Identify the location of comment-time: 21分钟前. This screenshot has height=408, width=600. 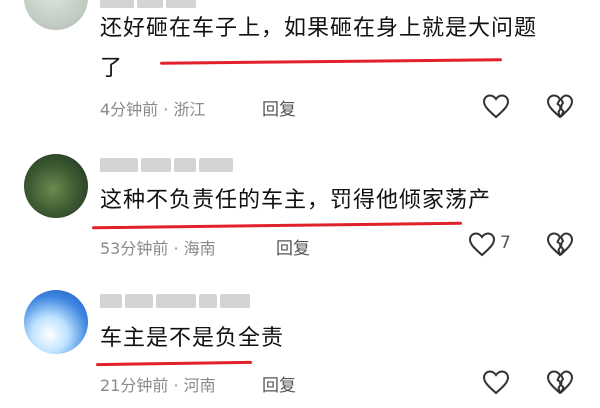
(134, 385).